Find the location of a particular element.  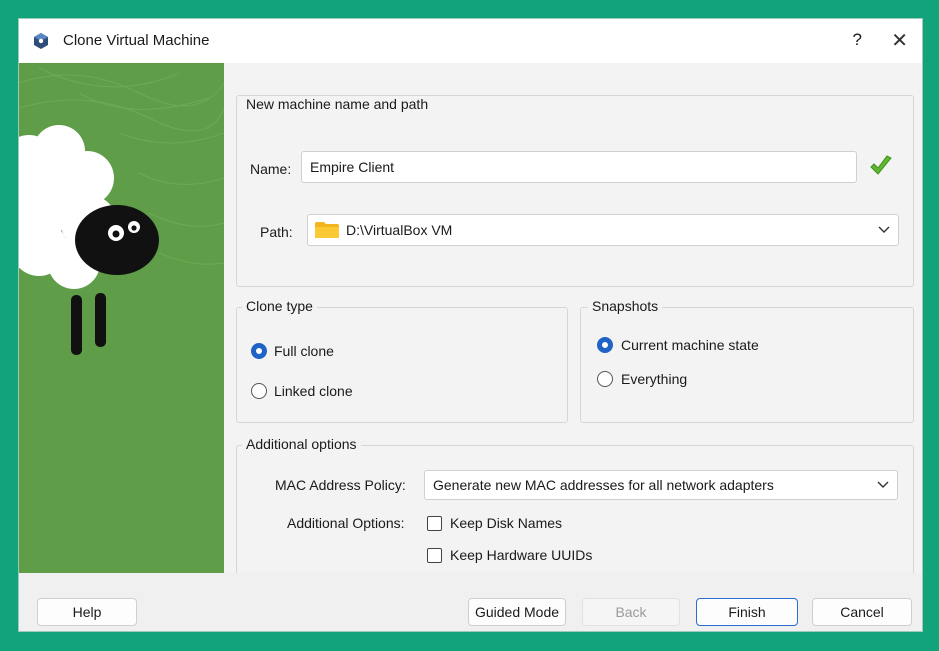

keep-disk-names-label: Keep Disk Names is located at coordinates (506, 523).